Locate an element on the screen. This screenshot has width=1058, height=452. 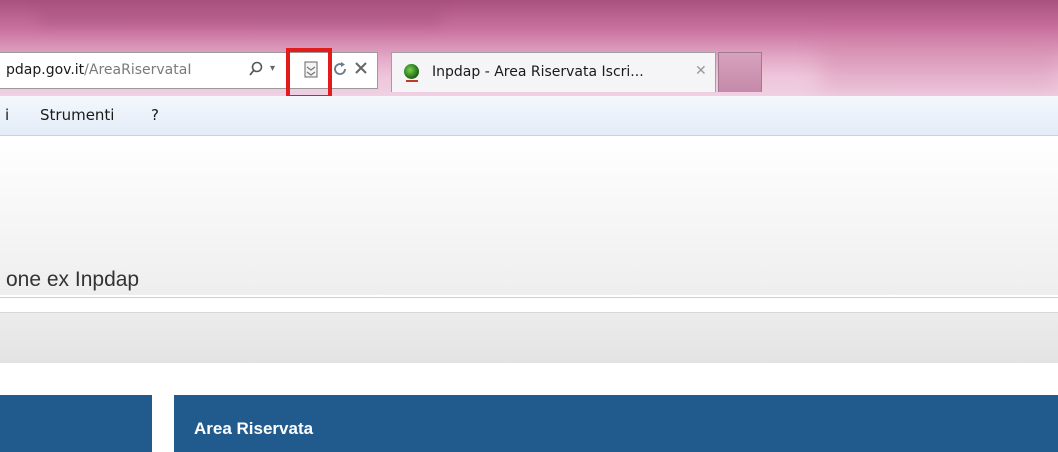
site-favicon-icon is located at coordinates (411, 71).